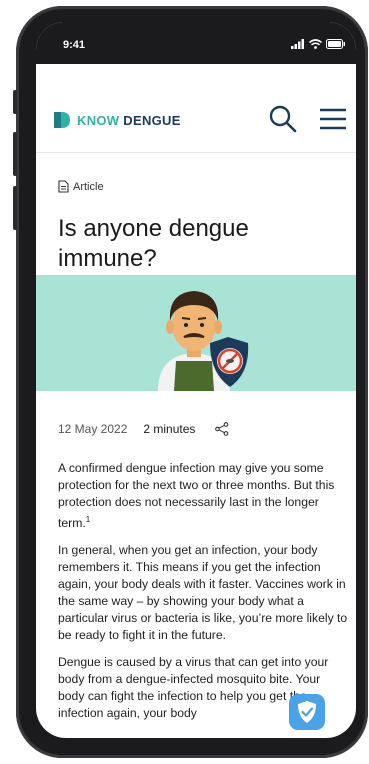  I want to click on logo-know-text: KNOW, so click(98, 120).